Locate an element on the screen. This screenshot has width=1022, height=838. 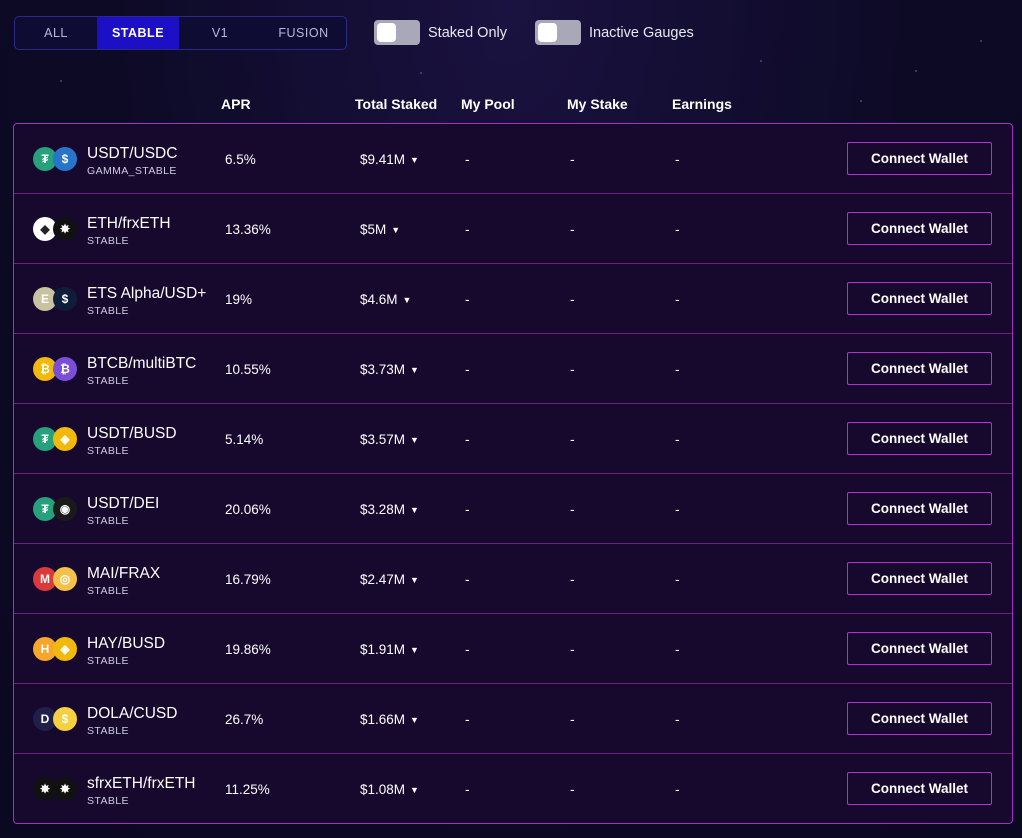
pair-name: ETS Alpha/USD+ is located at coordinates (146, 294).